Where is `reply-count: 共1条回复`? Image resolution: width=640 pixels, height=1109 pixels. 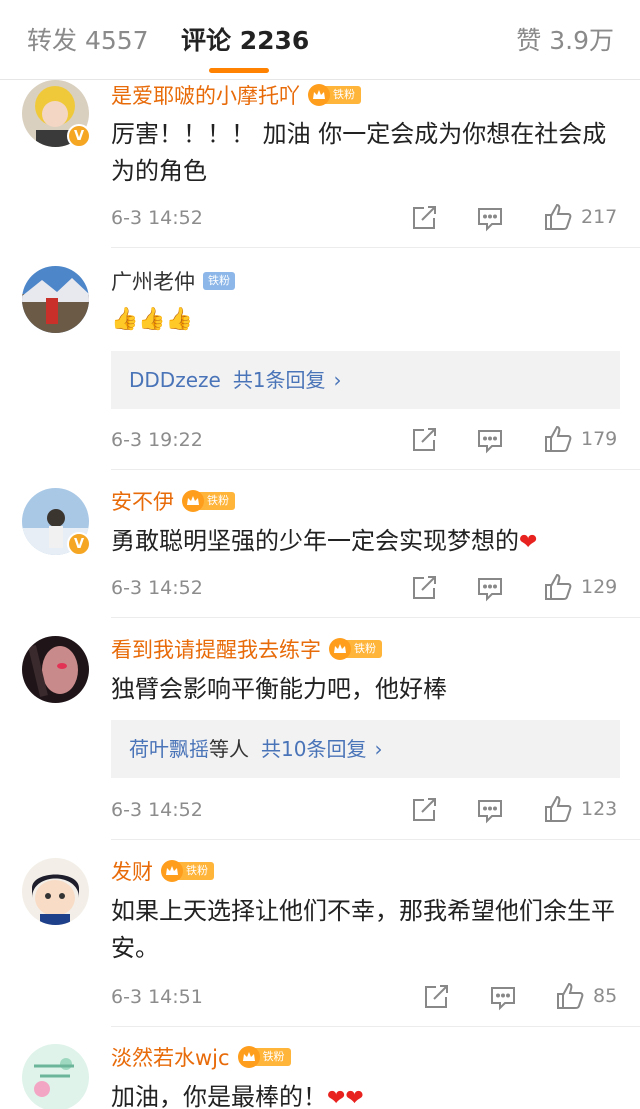 reply-count: 共1条回复 is located at coordinates (279, 380).